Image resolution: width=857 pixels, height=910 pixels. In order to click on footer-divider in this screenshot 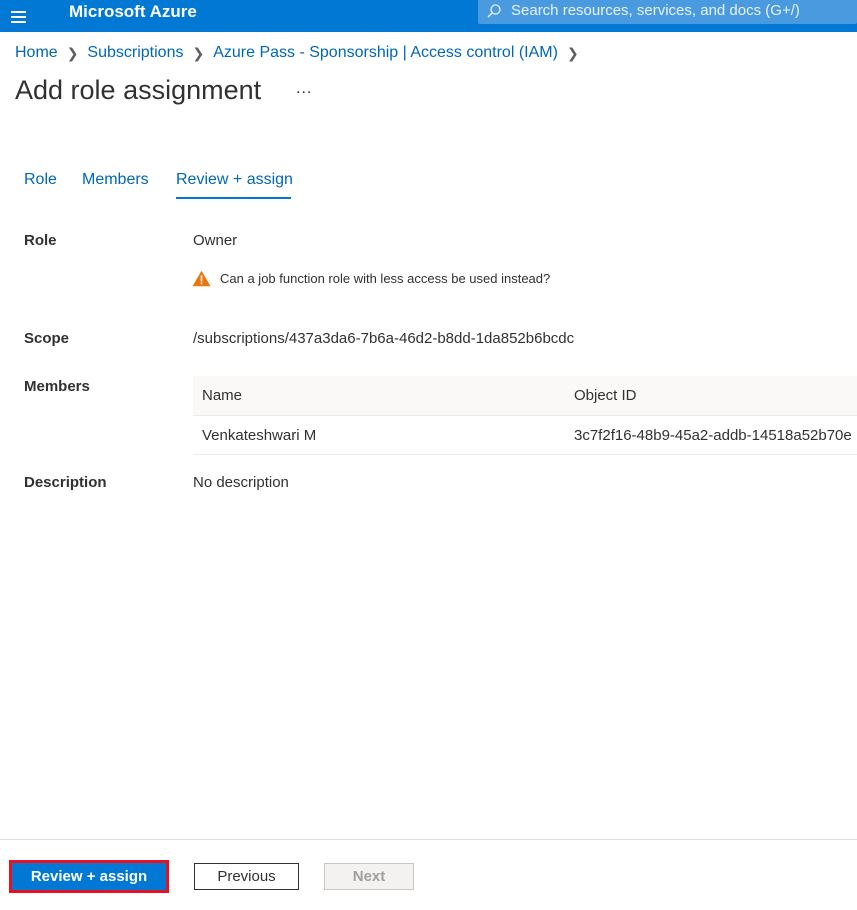, I will do `click(428, 839)`.